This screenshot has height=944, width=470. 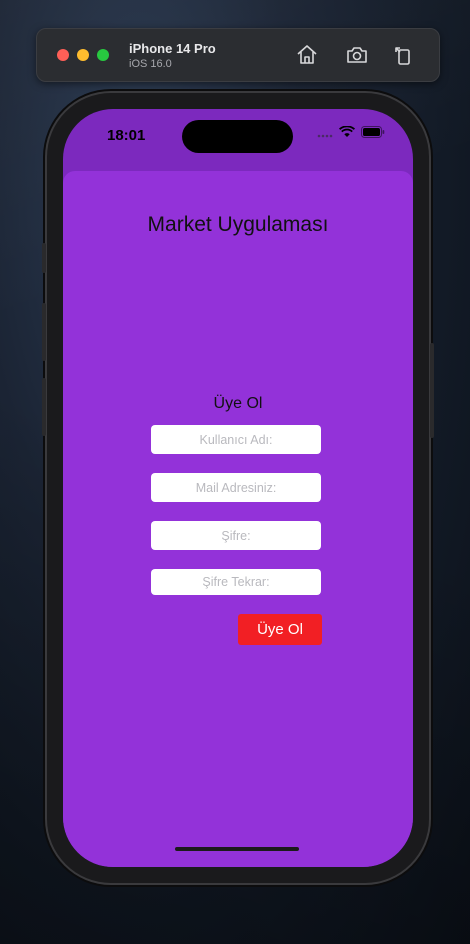 I want to click on status-icons, so click(x=351, y=134).